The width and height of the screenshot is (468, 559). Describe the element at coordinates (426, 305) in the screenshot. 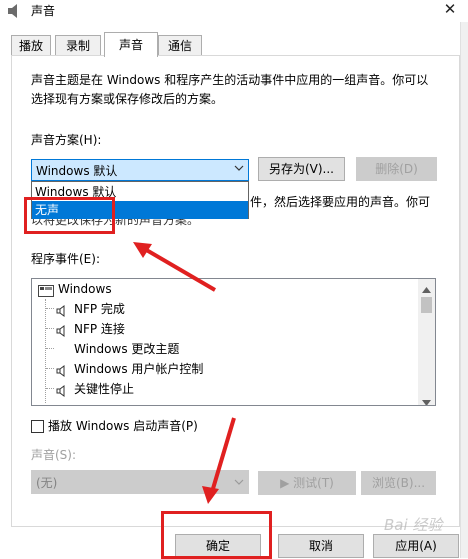

I see `scrollbar-thumb` at that location.